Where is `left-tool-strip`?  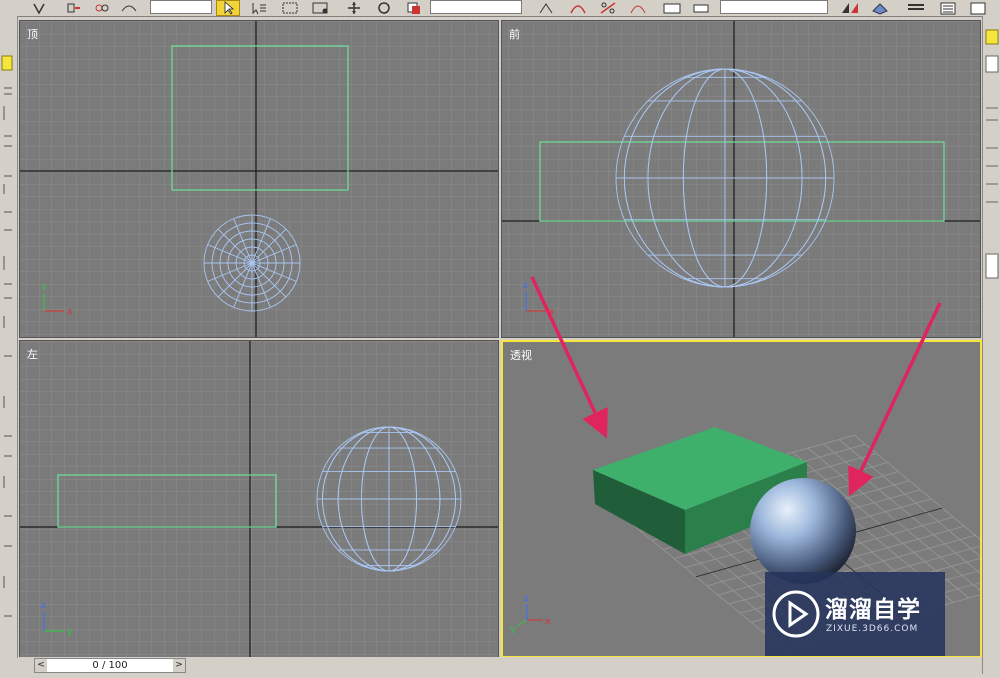 left-tool-strip is located at coordinates (9, 337).